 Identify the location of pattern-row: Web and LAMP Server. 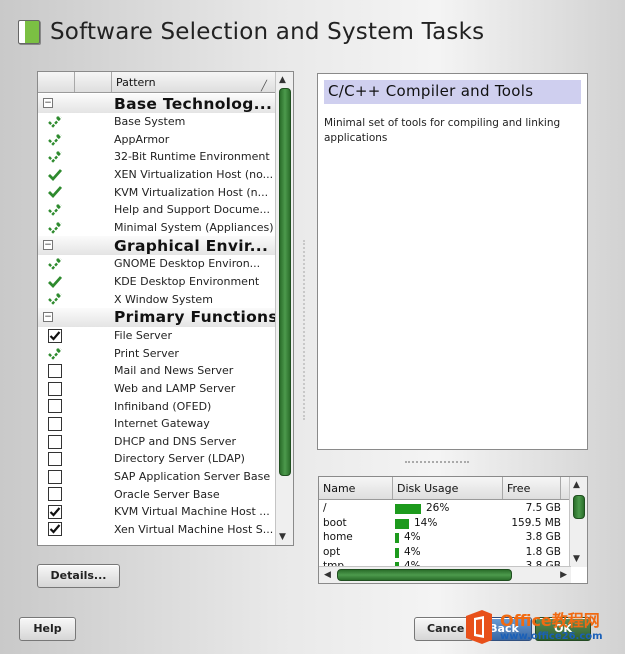
(156, 389).